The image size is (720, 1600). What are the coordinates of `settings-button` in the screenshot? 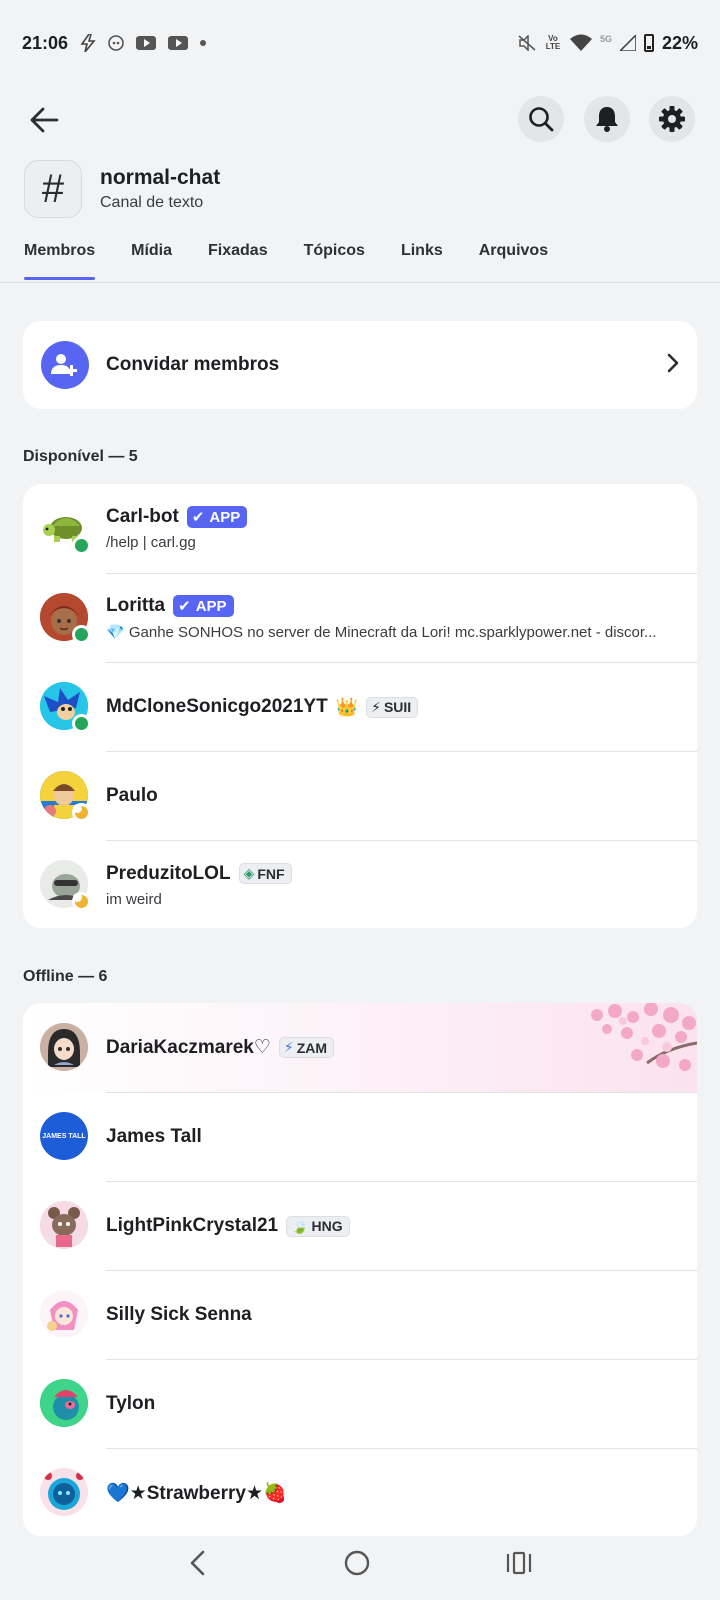 It's located at (672, 119).